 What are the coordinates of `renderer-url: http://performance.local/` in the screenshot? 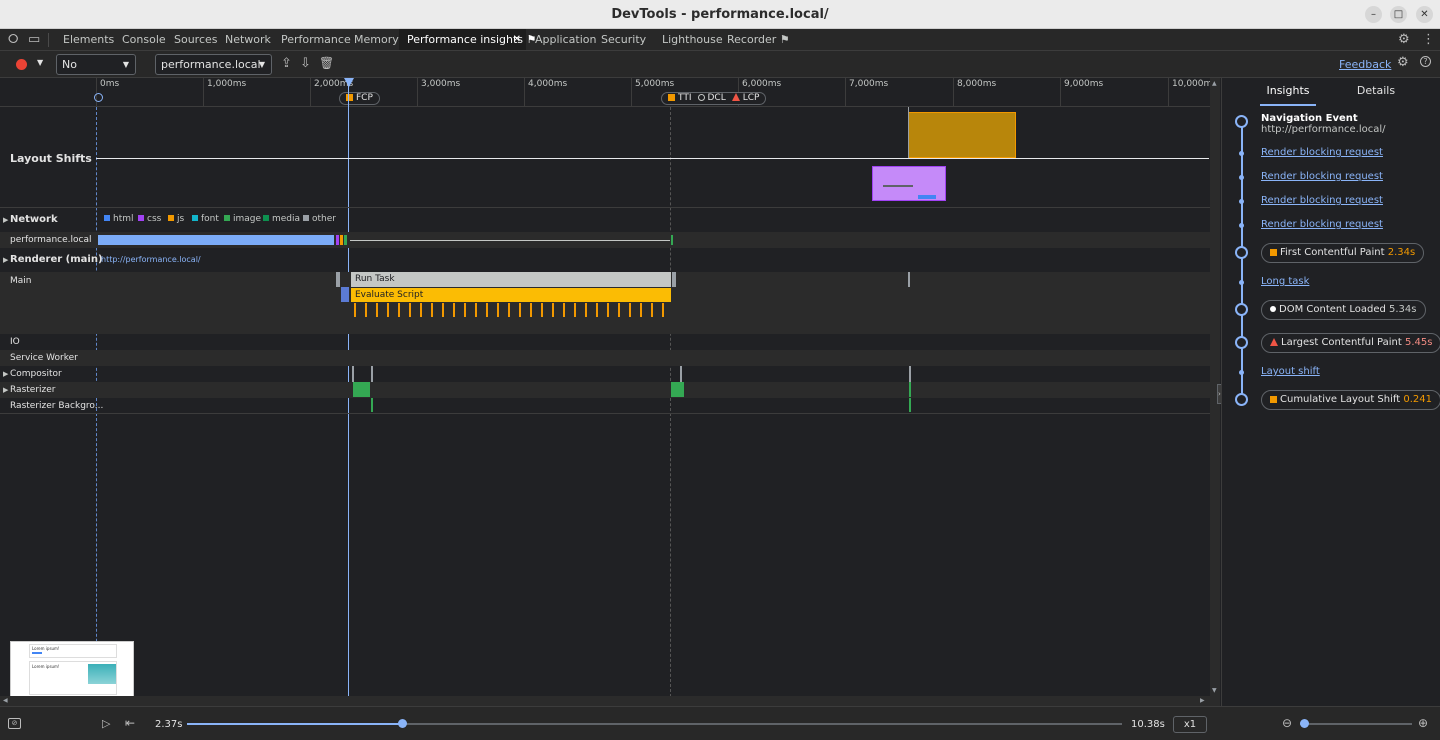 It's located at (151, 259).